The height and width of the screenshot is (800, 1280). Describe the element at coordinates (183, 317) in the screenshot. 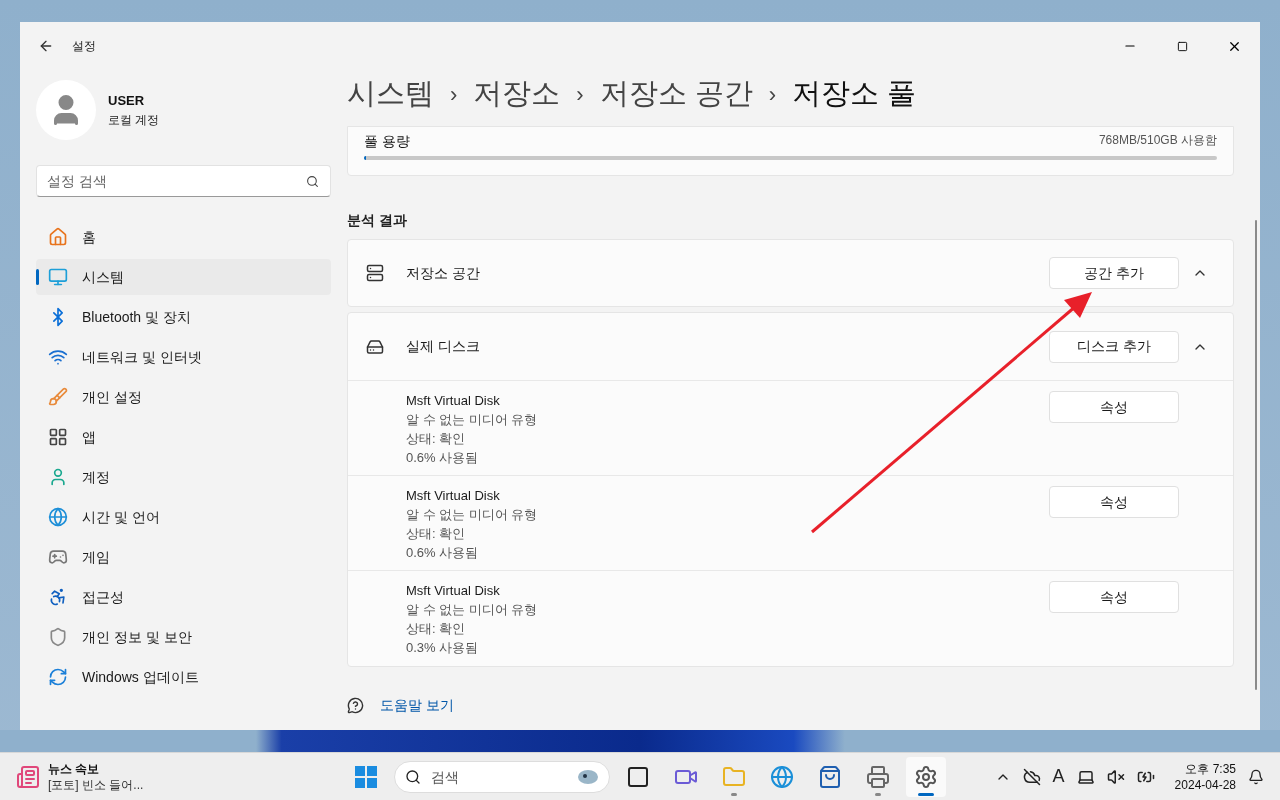

I see `sidebar-item: Bluetooth 및 장치` at that location.